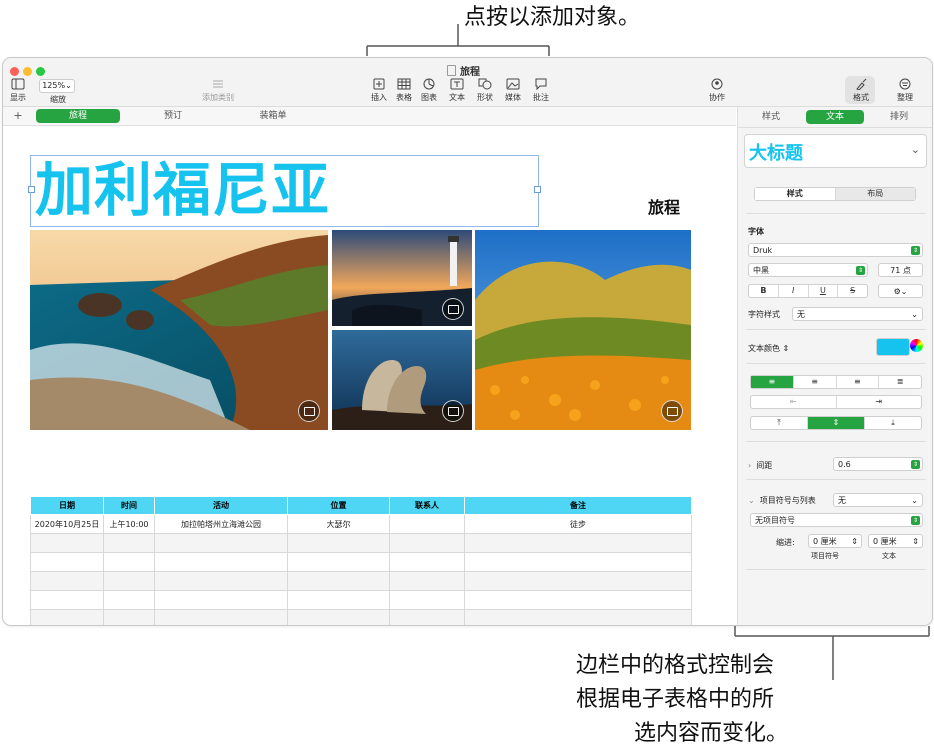 The width and height of the screenshot is (934, 755). Describe the element at coordinates (899, 117) in the screenshot. I see `tab-arrange: 排列` at that location.